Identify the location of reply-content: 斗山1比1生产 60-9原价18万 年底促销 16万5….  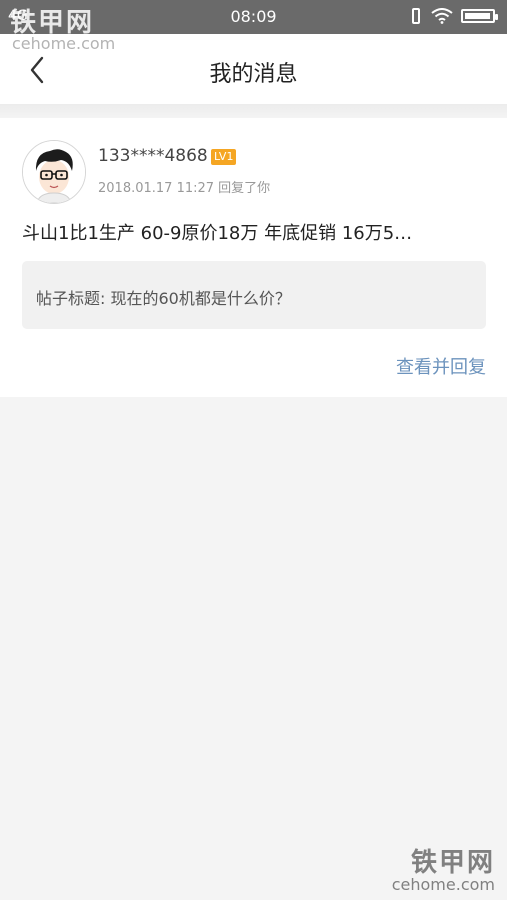
(255, 232).